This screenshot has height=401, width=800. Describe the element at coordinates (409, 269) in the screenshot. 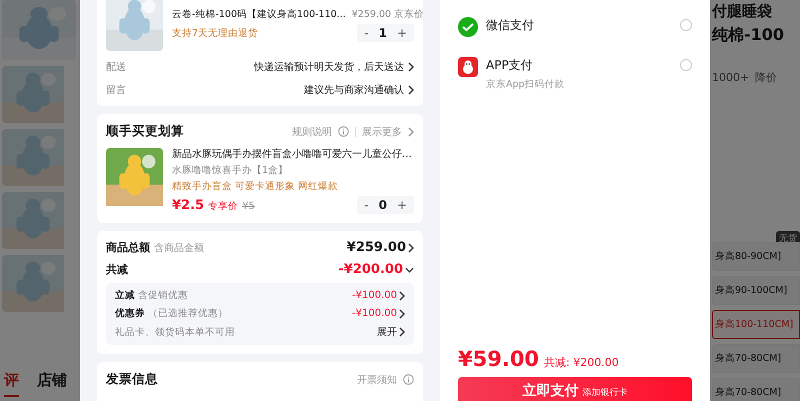

I see `chevron-down-icon` at that location.